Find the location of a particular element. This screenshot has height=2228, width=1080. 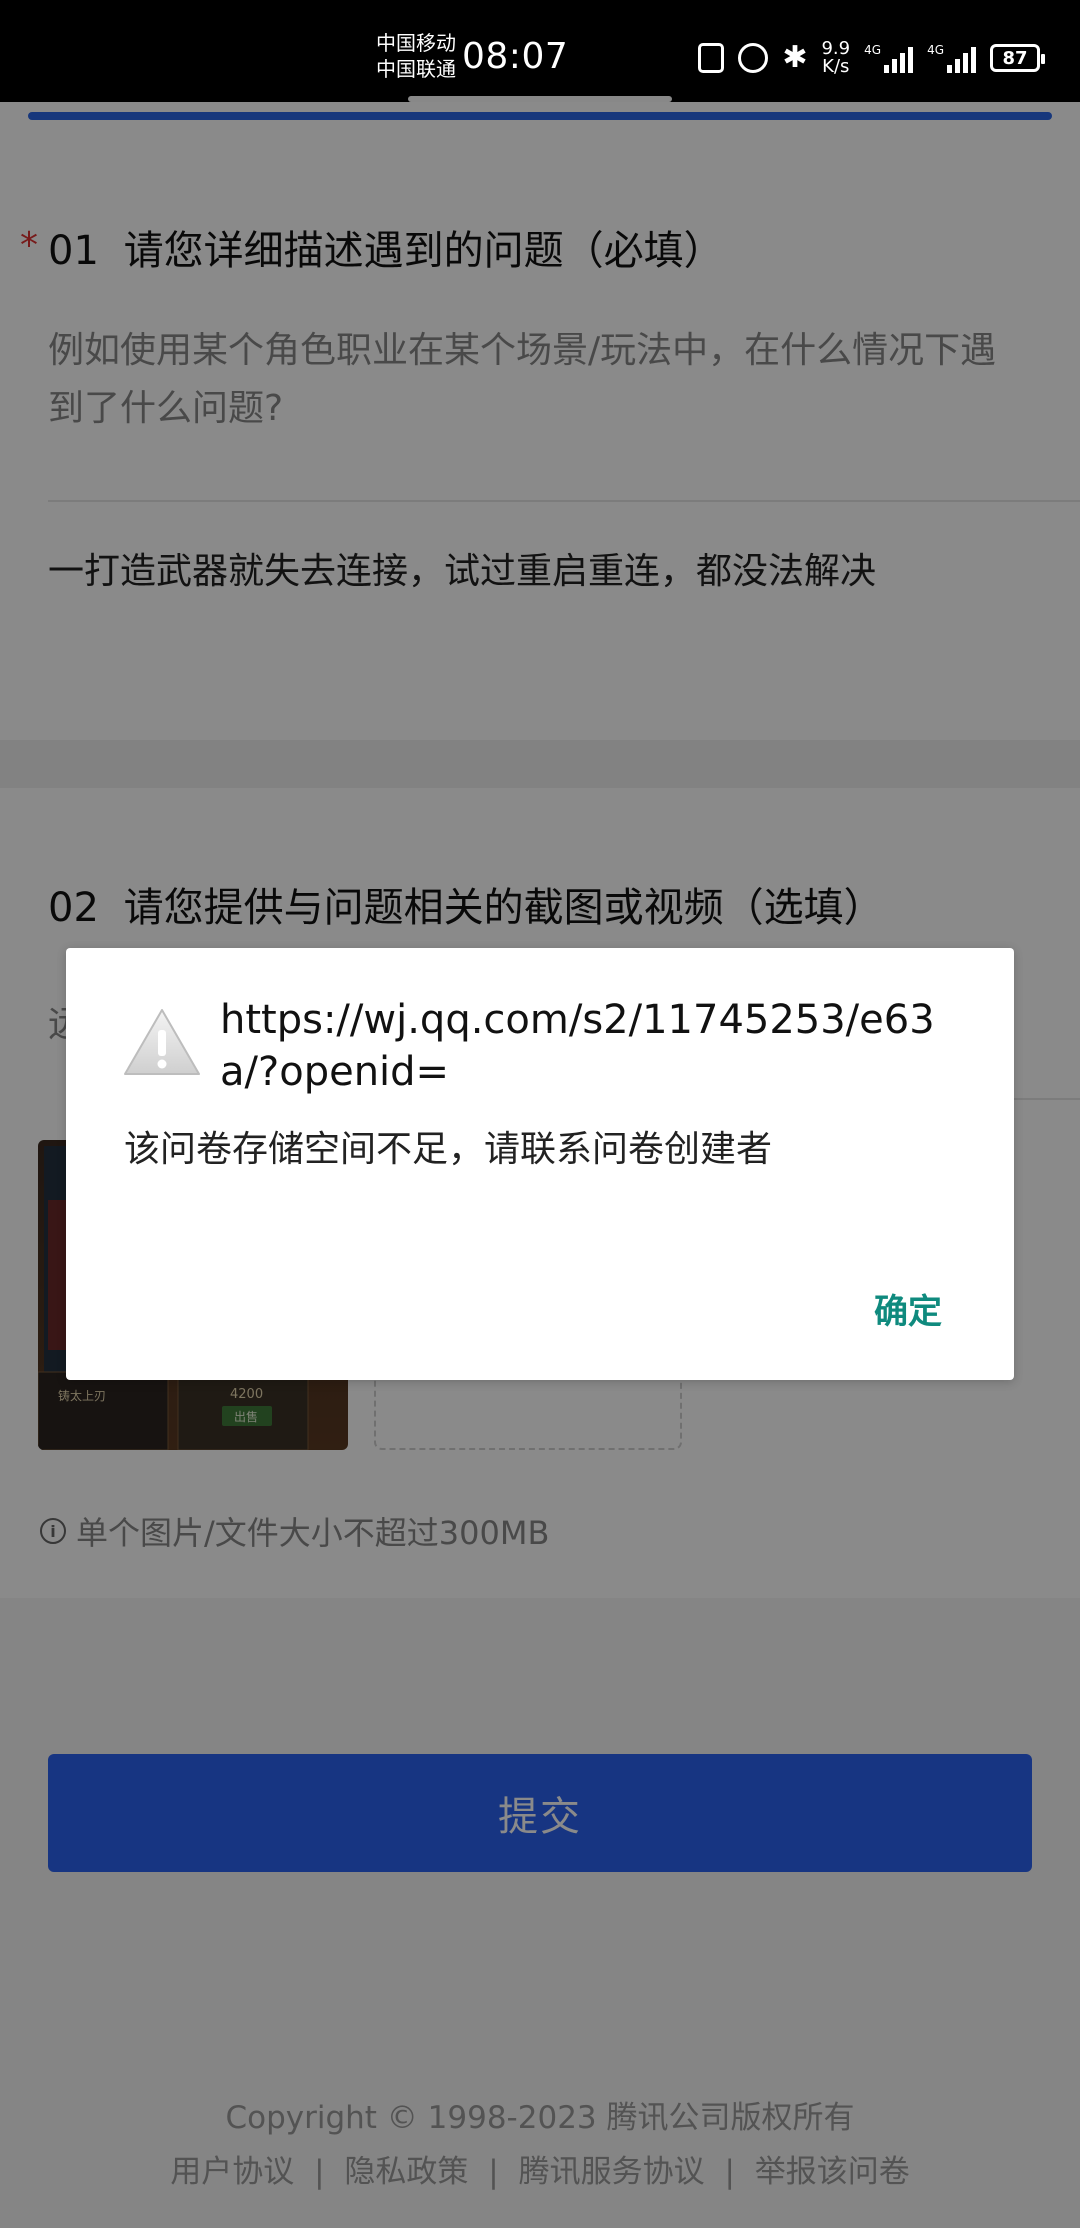

carrier-labels: 中国移动 中国联通 is located at coordinates (416, 56).